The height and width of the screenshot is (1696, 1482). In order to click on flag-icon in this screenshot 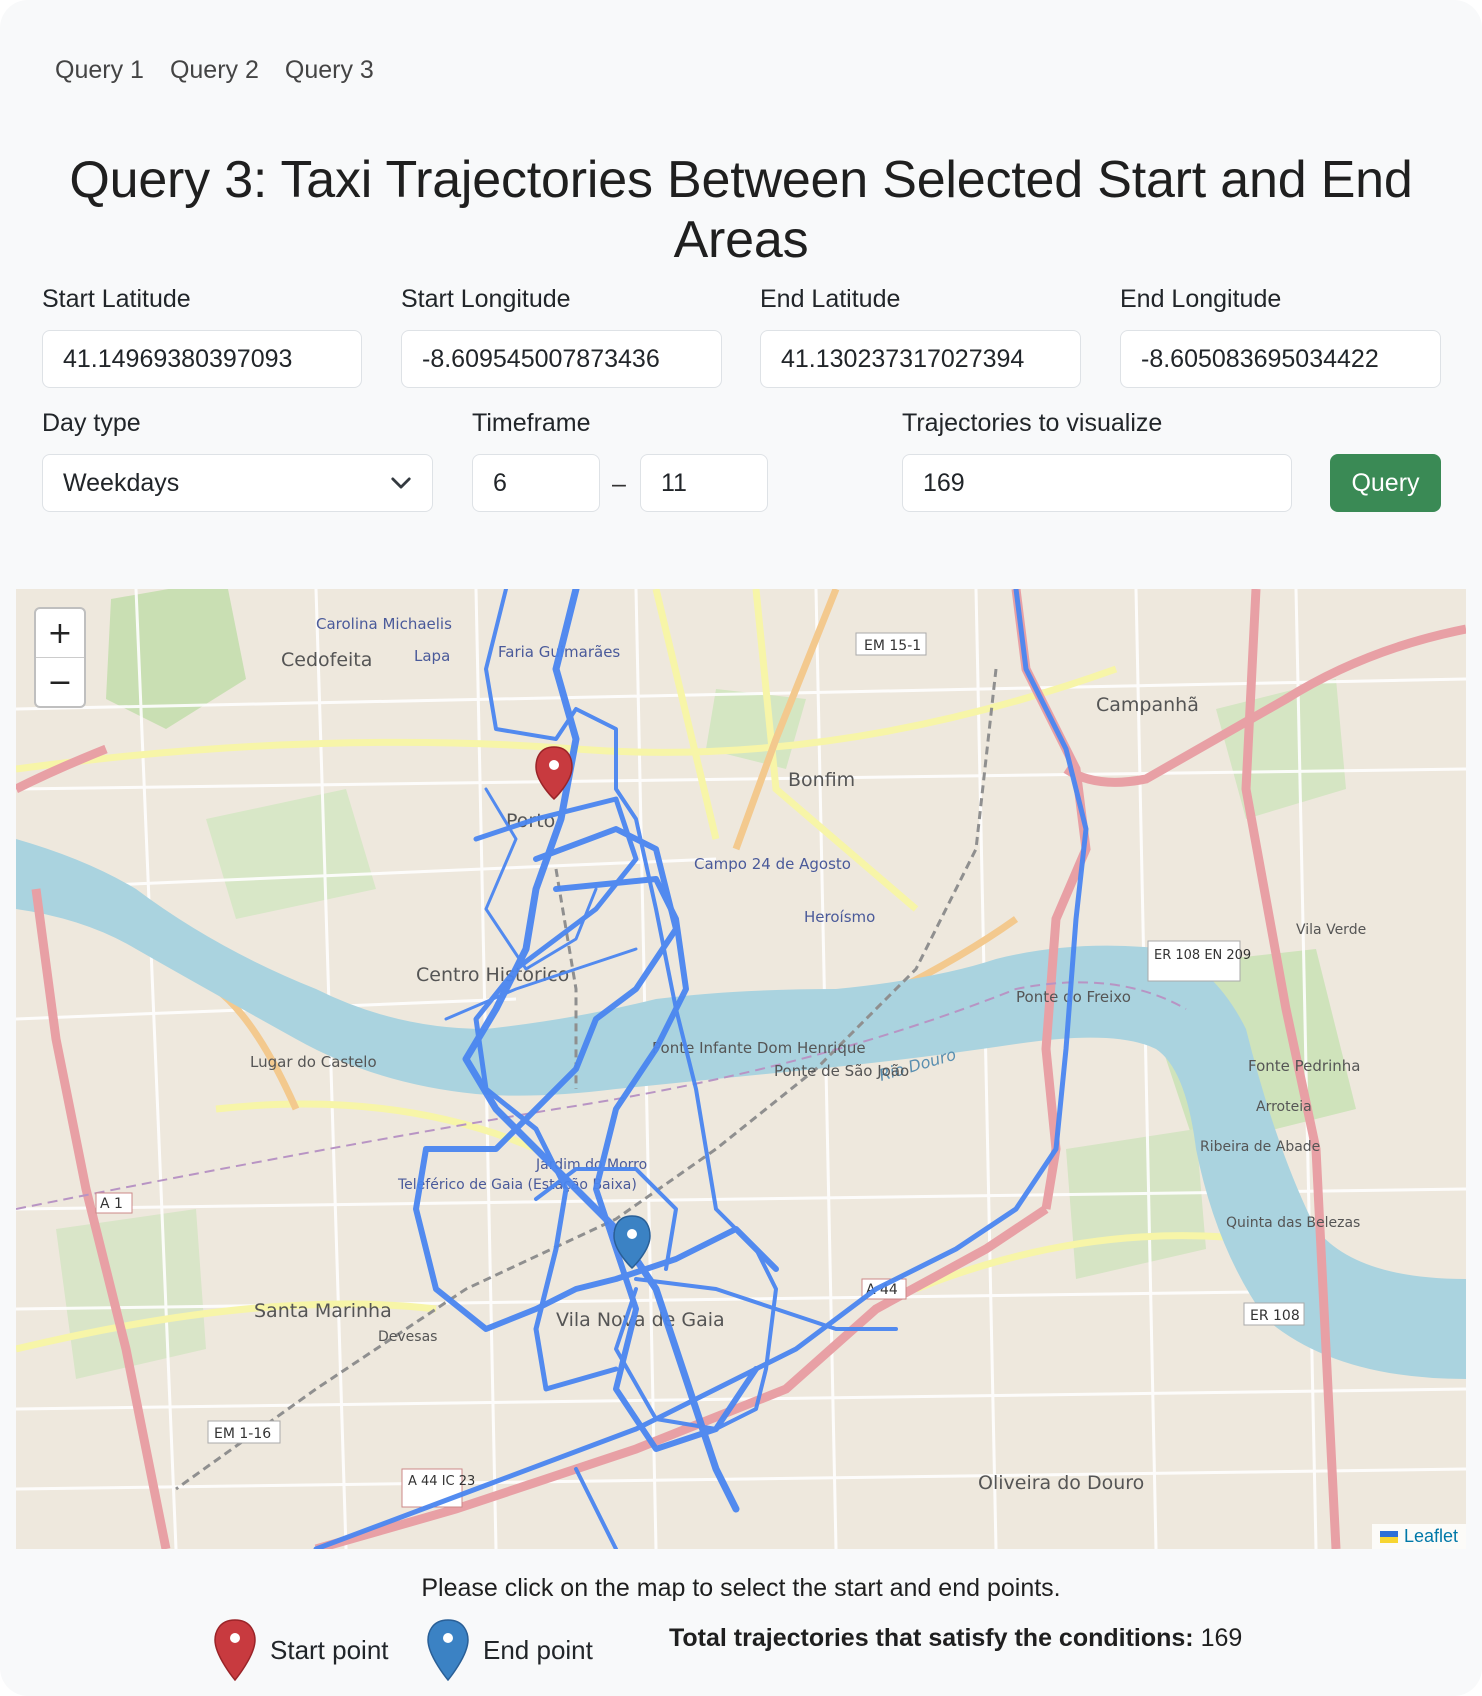, I will do `click(1388, 1536)`.